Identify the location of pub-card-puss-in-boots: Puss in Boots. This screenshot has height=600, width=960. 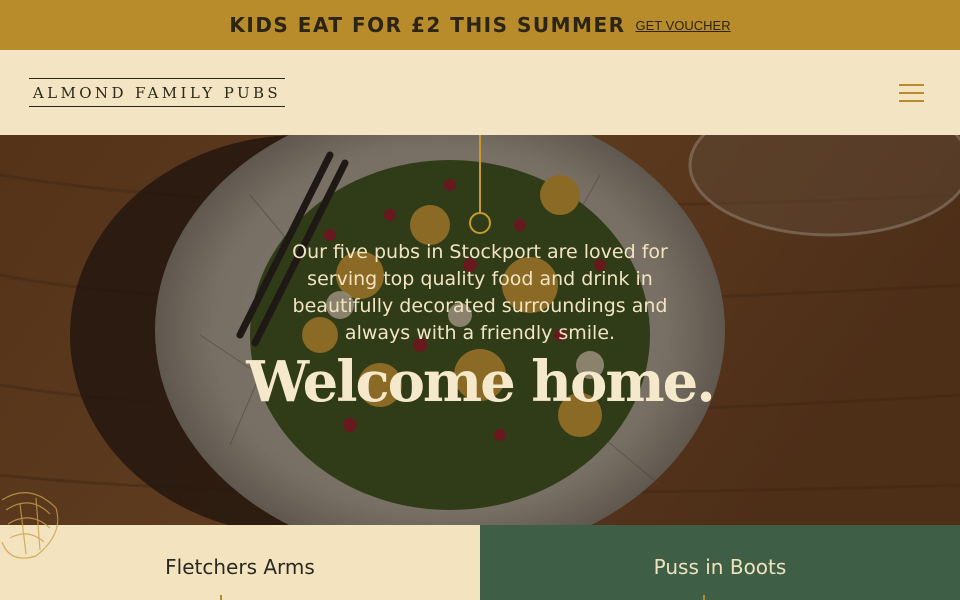
(720, 562).